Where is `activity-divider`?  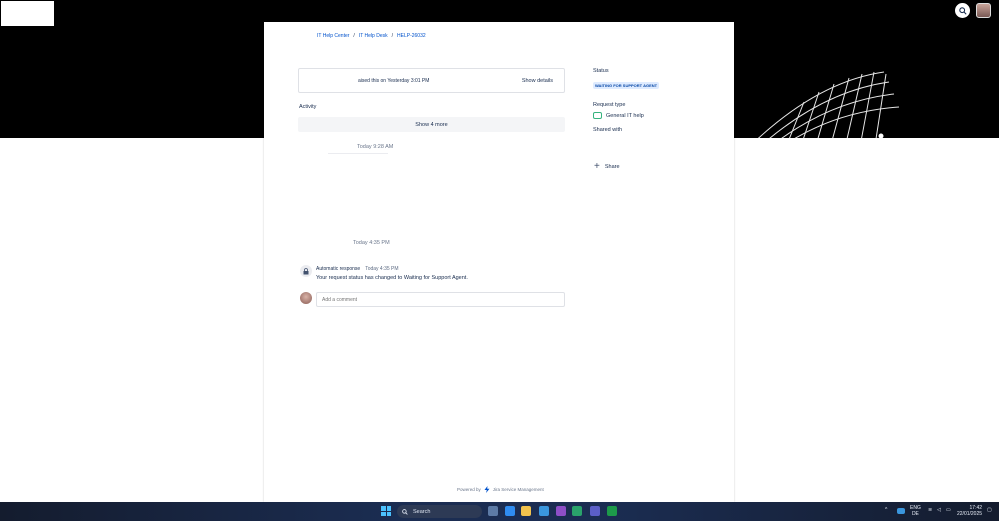
activity-divider is located at coordinates (358, 153).